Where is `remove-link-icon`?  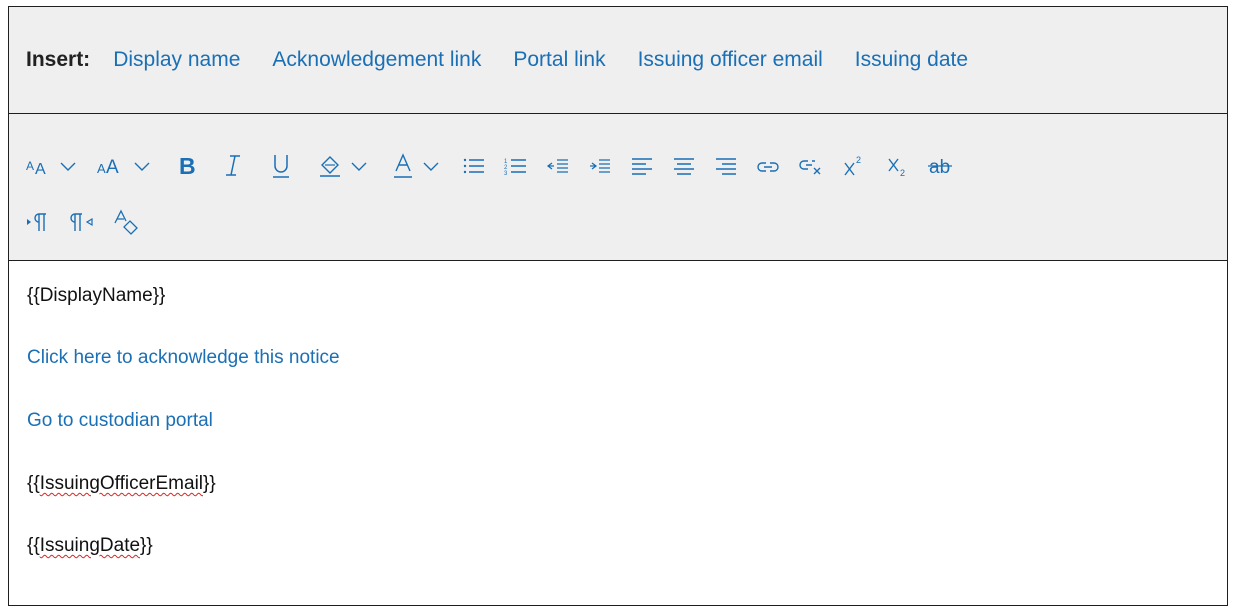 remove-link-icon is located at coordinates (810, 166).